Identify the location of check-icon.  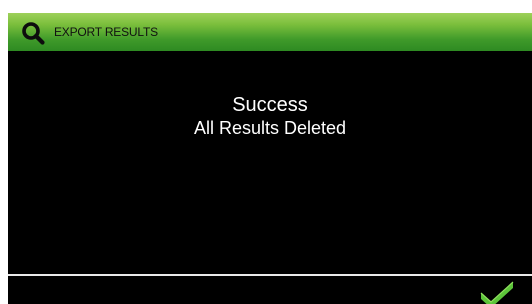
(497, 292).